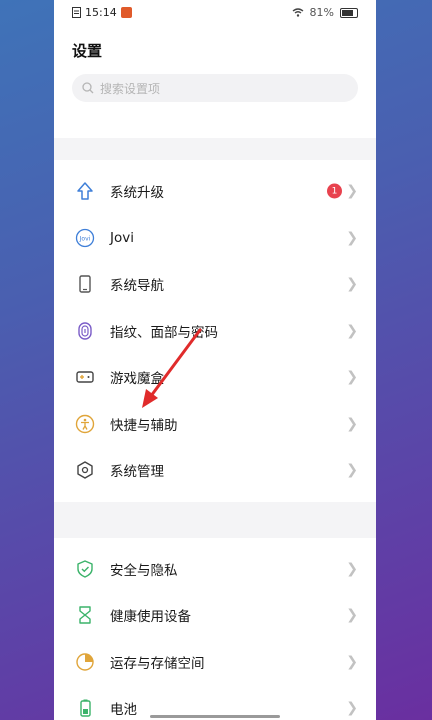 The height and width of the screenshot is (720, 432). Describe the element at coordinates (85, 284) in the screenshot. I see `phone-icon` at that location.